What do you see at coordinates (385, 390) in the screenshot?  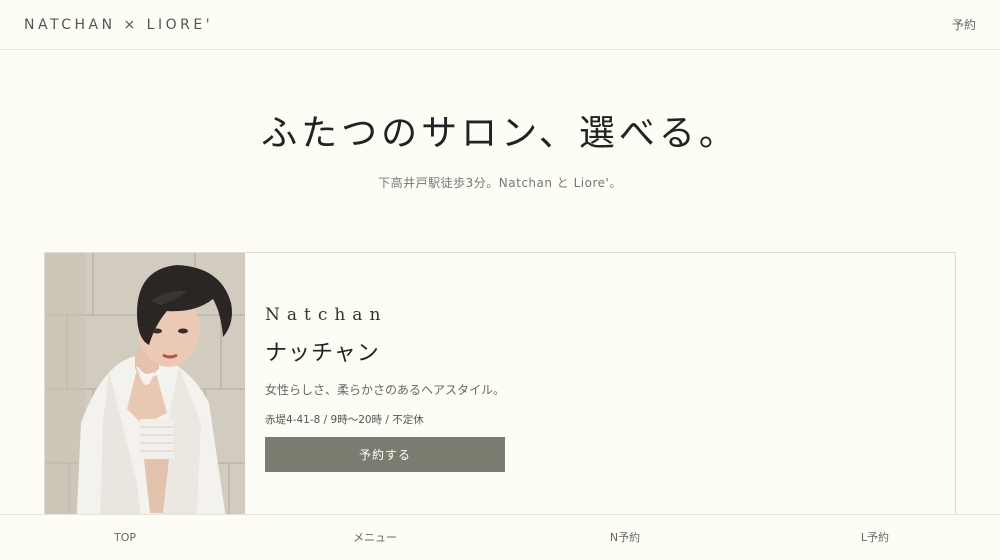 I see `salon-description: 女性らしさ、柔らかさのあるヘアスタイル。` at bounding box center [385, 390].